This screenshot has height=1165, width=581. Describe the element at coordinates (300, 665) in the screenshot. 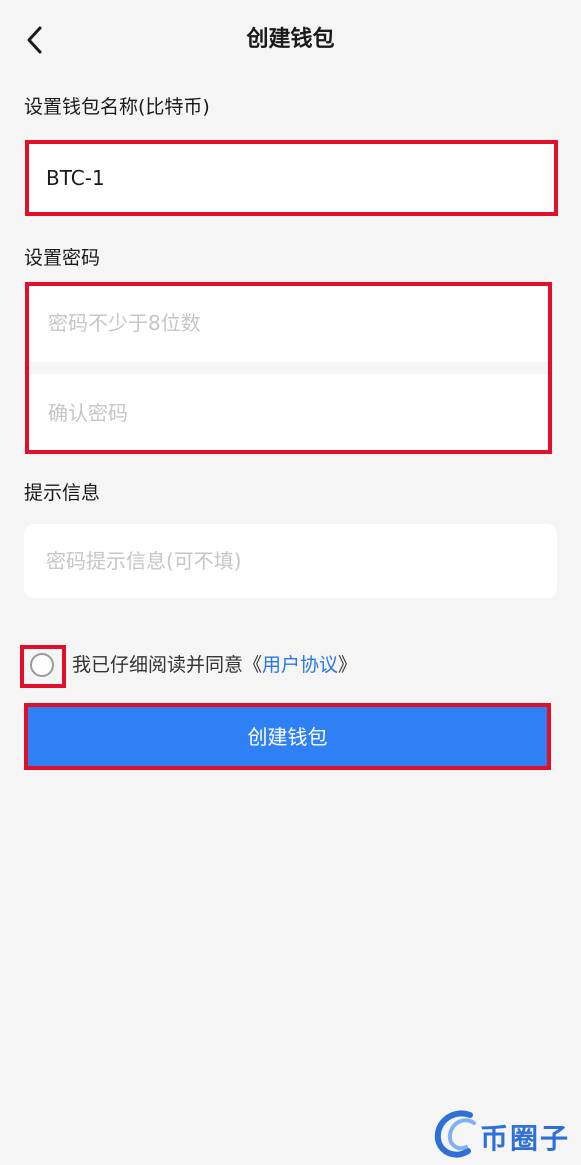

I see `user-agreement-link: 用户协议` at that location.